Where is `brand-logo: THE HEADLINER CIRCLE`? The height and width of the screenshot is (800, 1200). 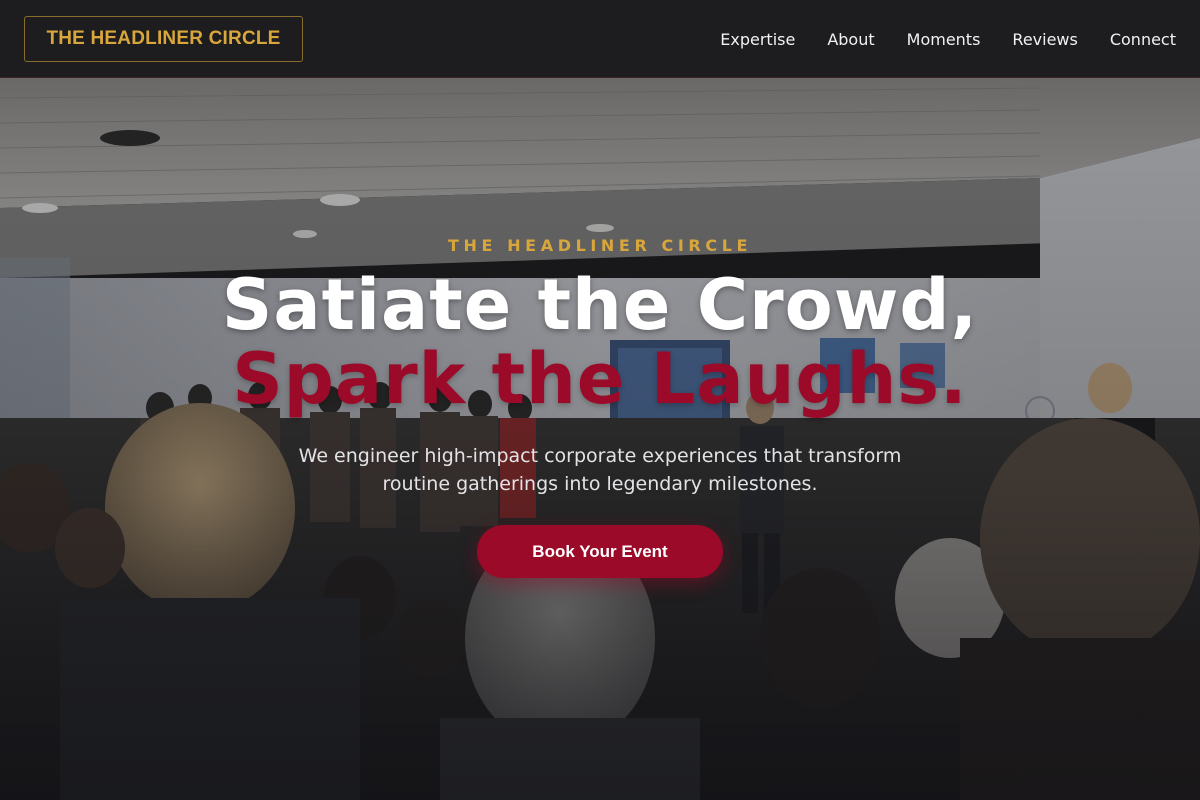
brand-logo: THE HEADLINER CIRCLE is located at coordinates (163, 39).